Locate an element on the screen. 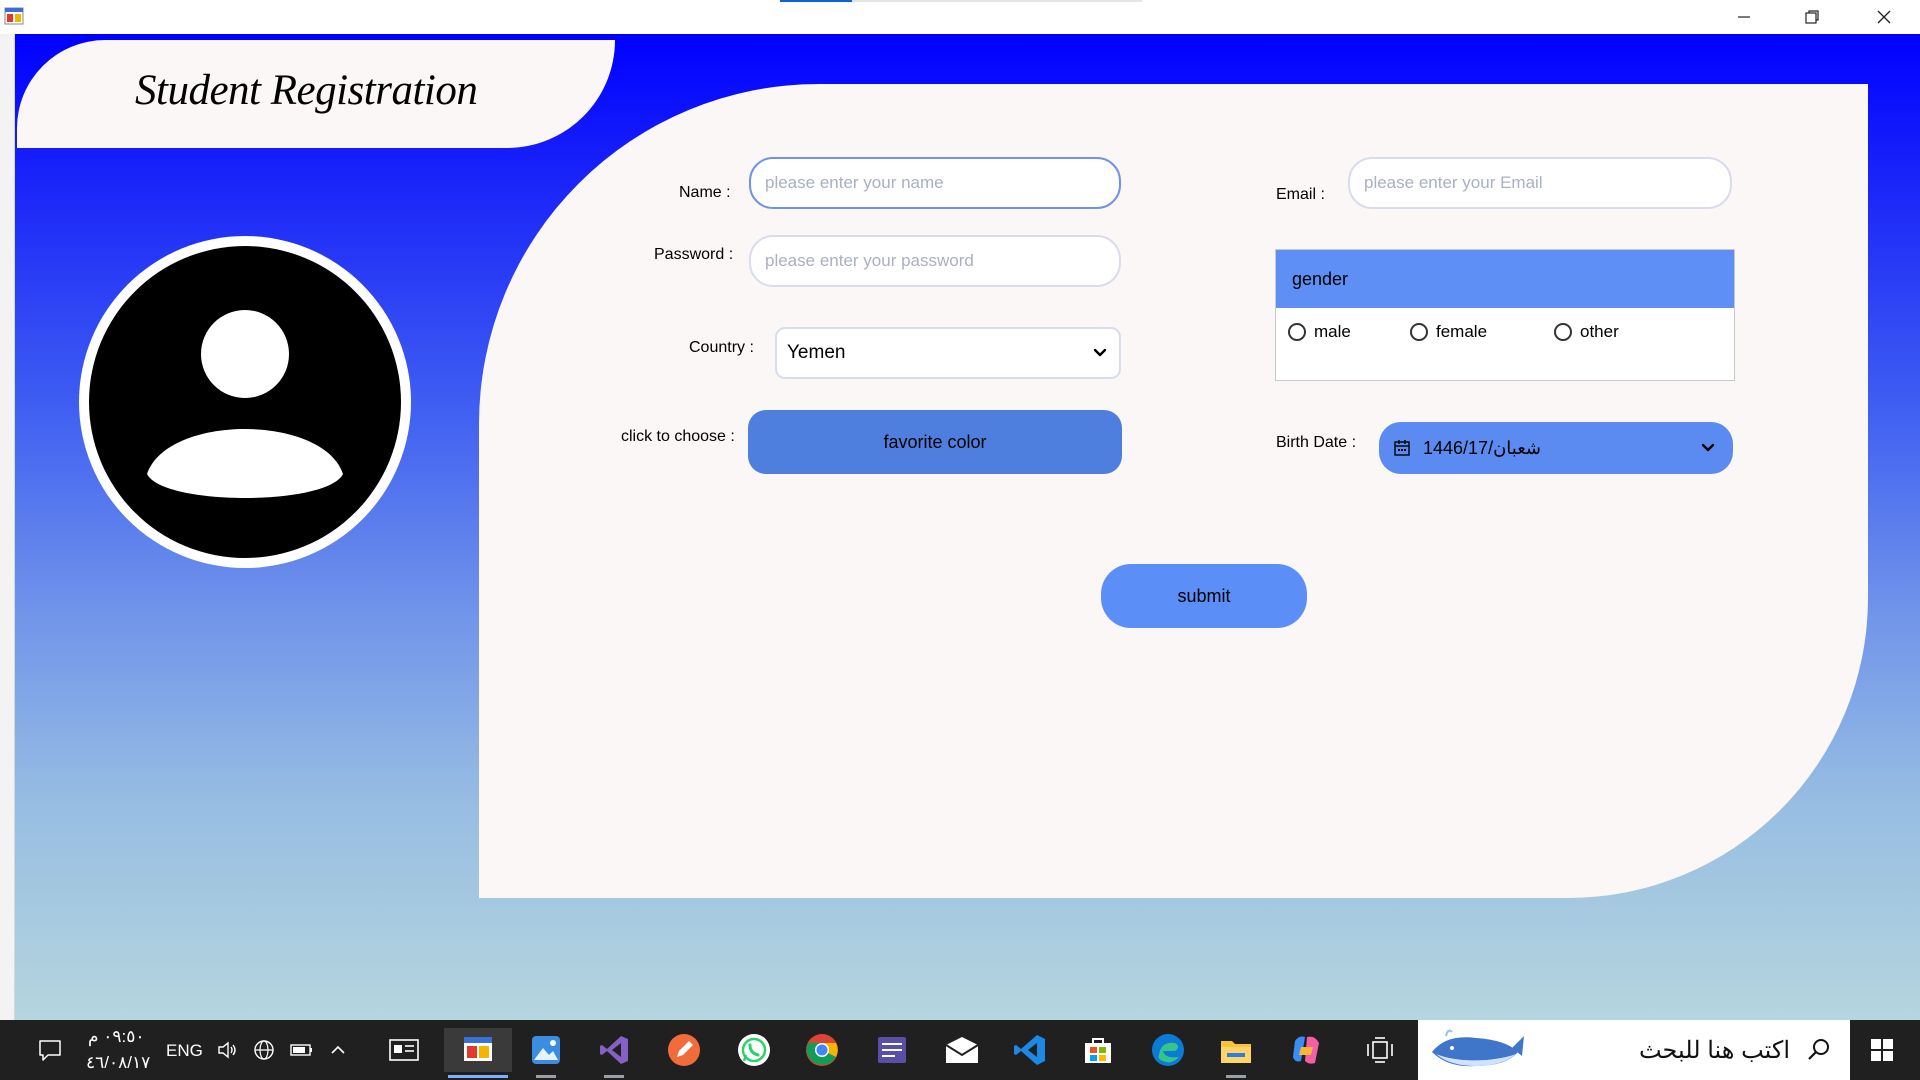 This screenshot has width=1920, height=1080. country-value: Yemen is located at coordinates (816, 352).